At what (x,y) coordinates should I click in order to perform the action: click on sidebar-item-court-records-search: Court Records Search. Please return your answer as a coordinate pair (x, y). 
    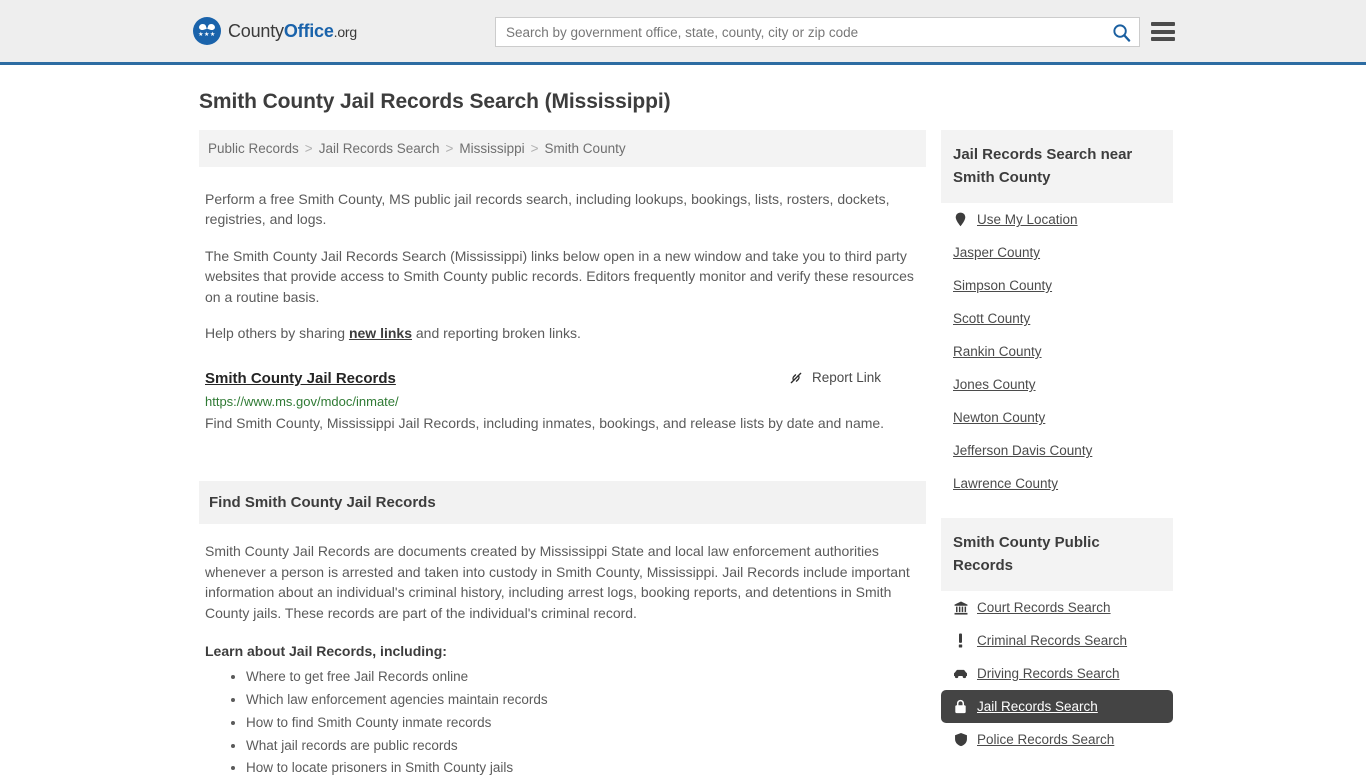
    Looking at the image, I should click on (1057, 607).